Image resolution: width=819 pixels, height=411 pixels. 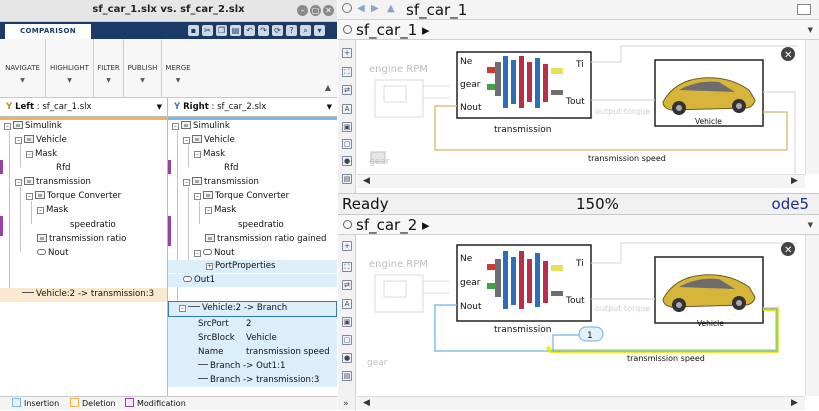 What do you see at coordinates (305, 30) in the screenshot?
I see `search-icon: ⌕` at bounding box center [305, 30].